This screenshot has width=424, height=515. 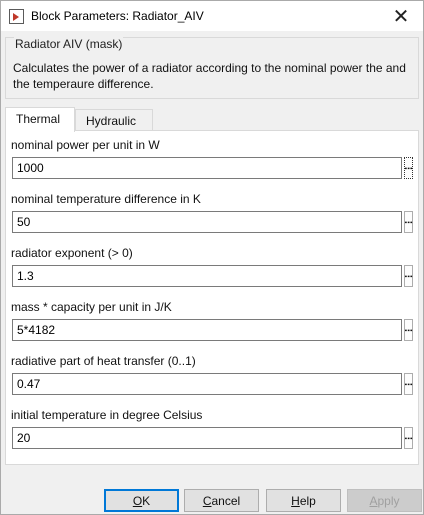 I want to click on mass-capacity-input, so click(x=207, y=330).